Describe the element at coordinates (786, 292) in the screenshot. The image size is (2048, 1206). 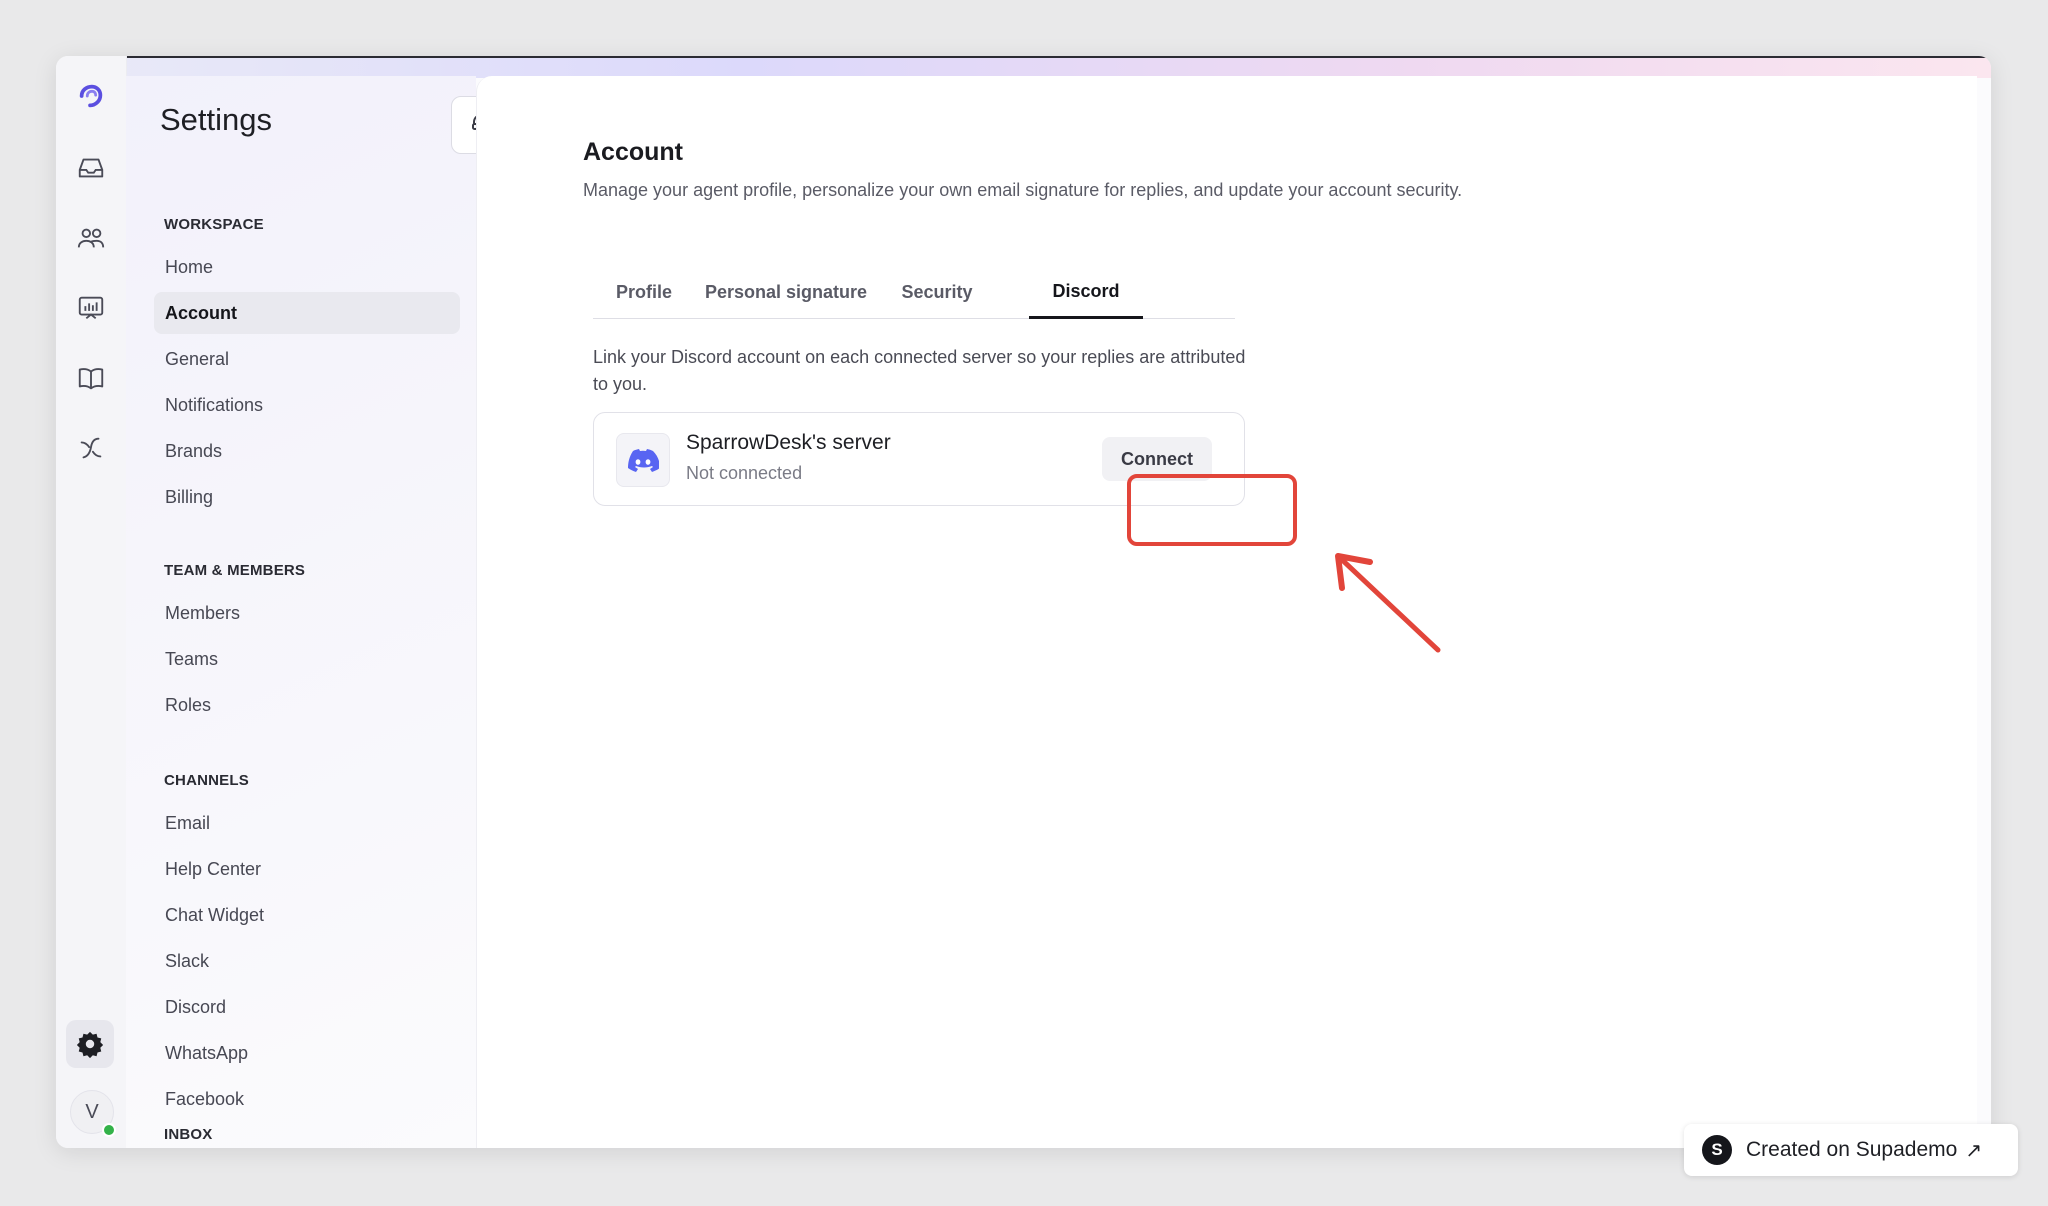
I see `tab-personal-signature: Personal signature` at that location.